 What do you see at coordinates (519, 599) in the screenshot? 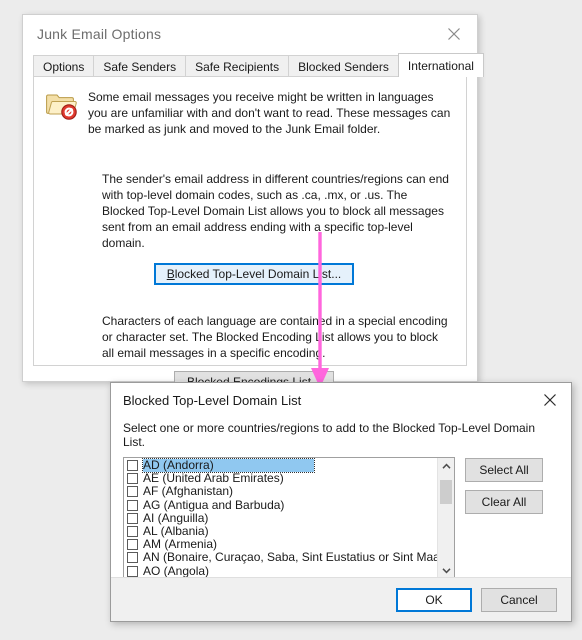
I see `cancel-button: Cancel` at bounding box center [519, 599].